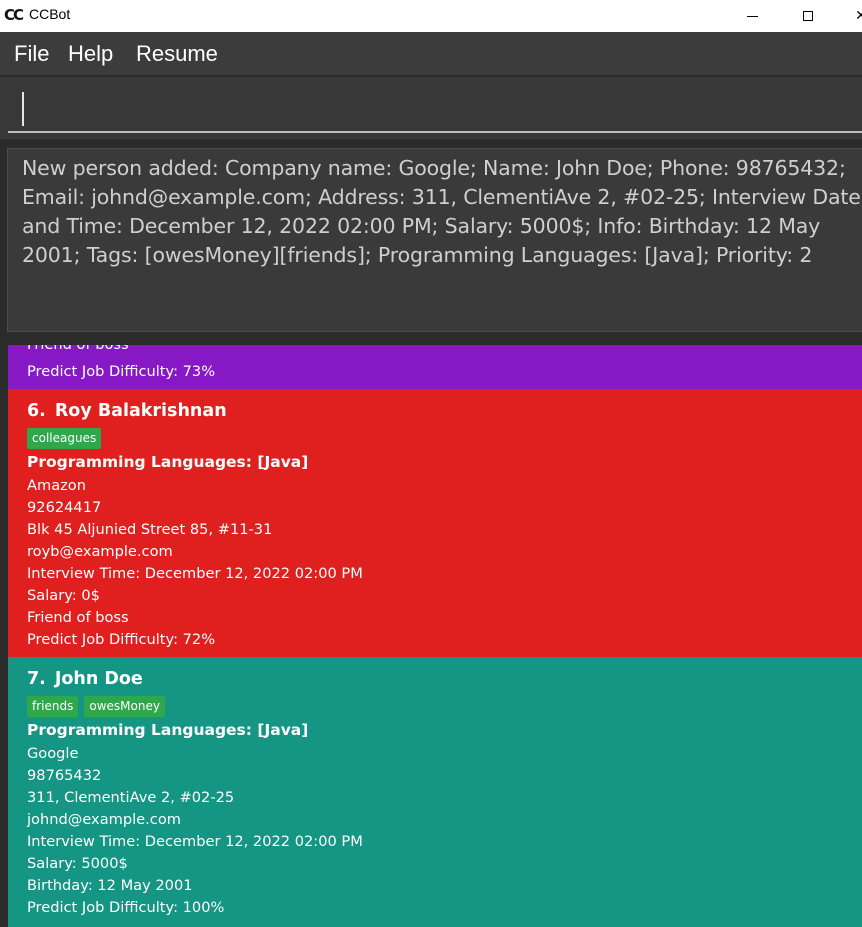 The width and height of the screenshot is (862, 927). What do you see at coordinates (150, 529) in the screenshot?
I see `person-address: Blk 45 Aljunied Street 85, #11-31` at bounding box center [150, 529].